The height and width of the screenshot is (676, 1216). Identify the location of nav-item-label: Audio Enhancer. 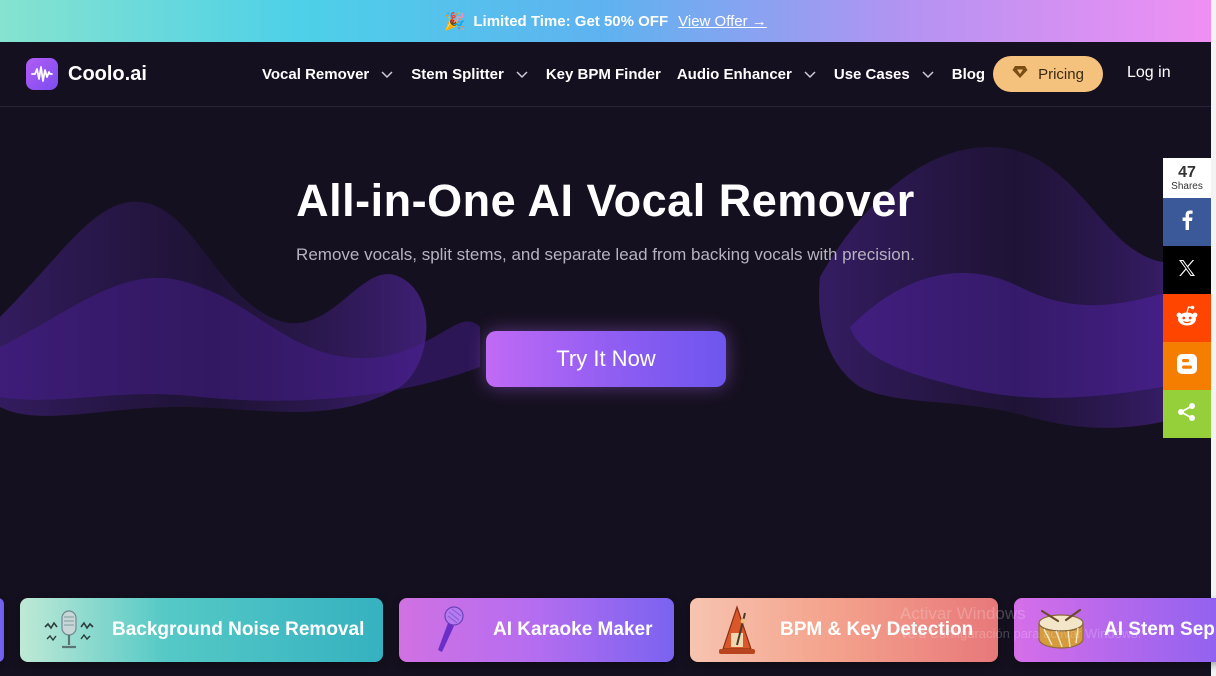
(734, 74).